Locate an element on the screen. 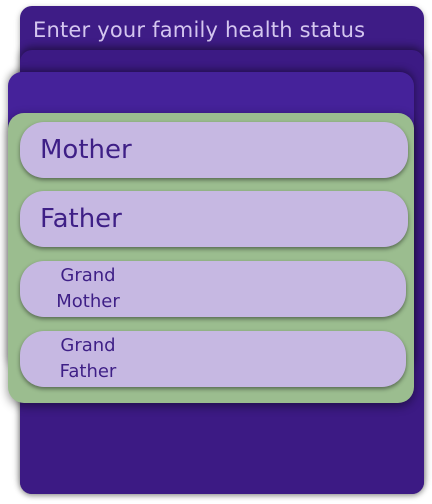  grandmother-button: Grand Mother is located at coordinates (213, 289).